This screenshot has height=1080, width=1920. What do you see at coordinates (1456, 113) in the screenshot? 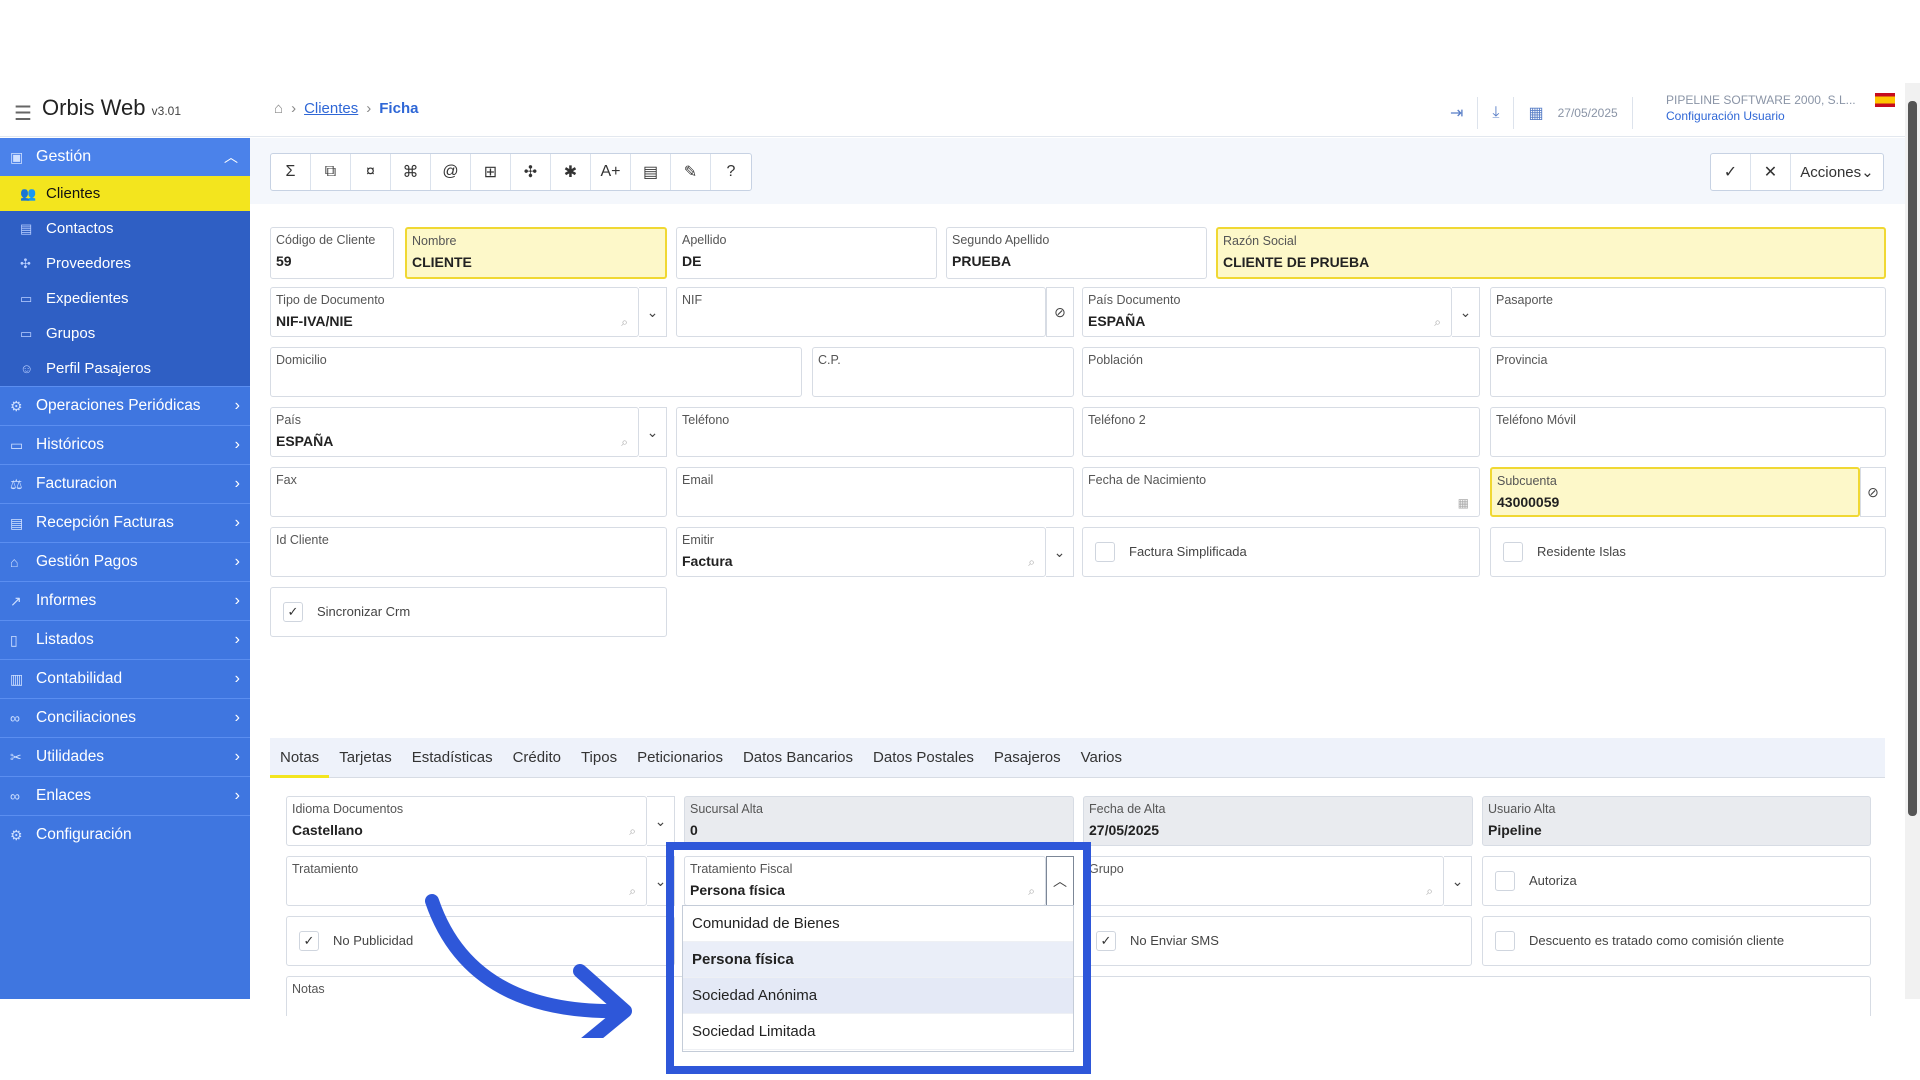
I see `login-icon: ⇥` at bounding box center [1456, 113].